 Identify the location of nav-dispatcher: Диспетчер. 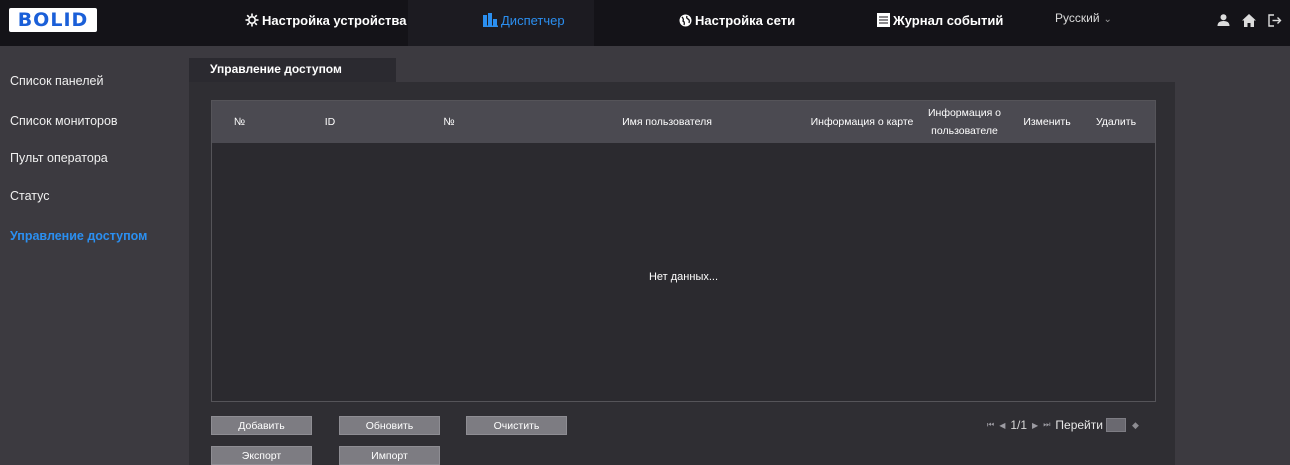
(524, 20).